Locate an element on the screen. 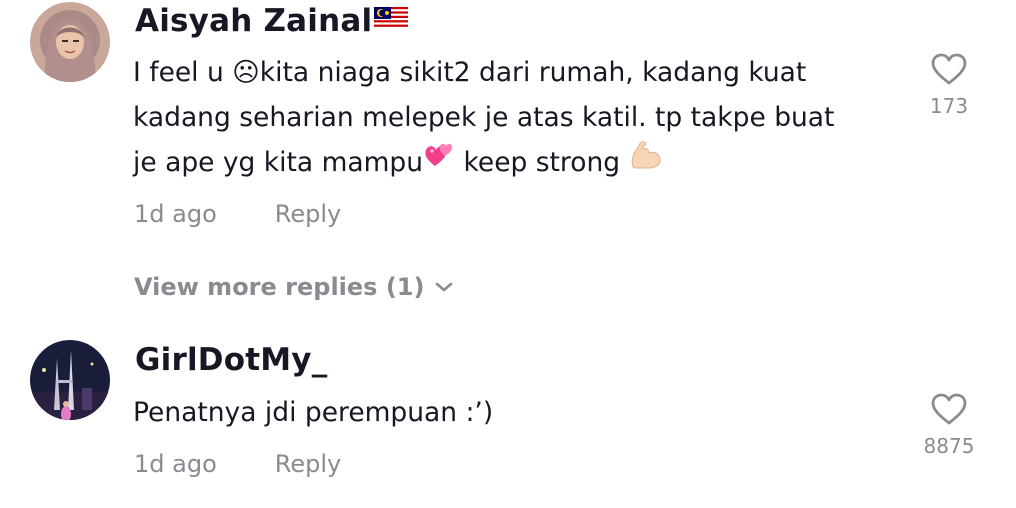 The width and height of the screenshot is (1016, 508). view-more-replies-button: View more replies (1) is located at coordinates (294, 287).